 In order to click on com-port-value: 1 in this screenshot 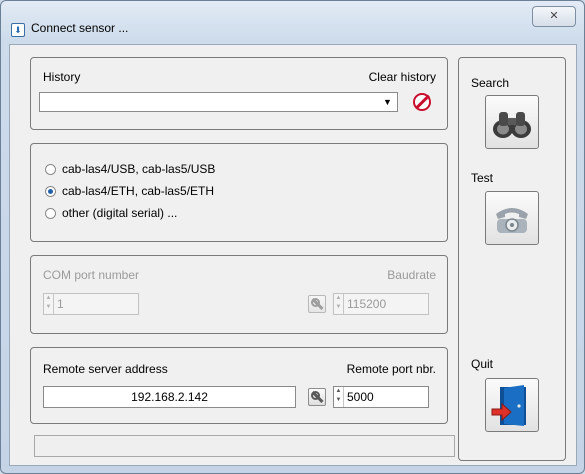, I will do `click(60, 304)`.